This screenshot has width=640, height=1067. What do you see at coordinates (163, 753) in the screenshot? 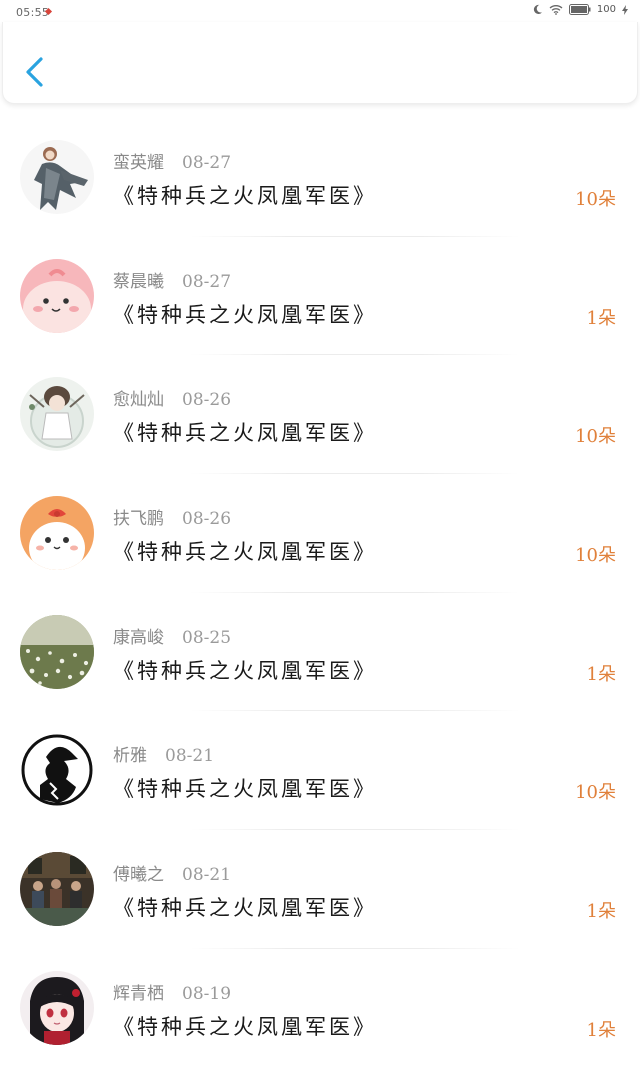
I see `sender-meta: 析雅 08-21` at bounding box center [163, 753].